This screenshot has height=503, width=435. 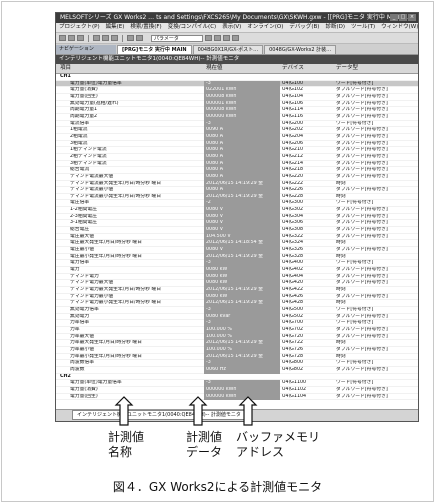 I want to click on toolbar-search-input: パラメータ, so click(x=177, y=38).